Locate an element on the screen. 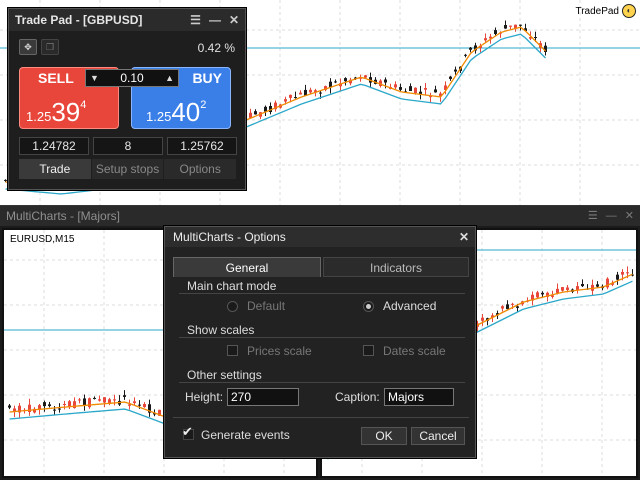 The image size is (640, 480). spread-percent: 0.42 % is located at coordinates (216, 48).